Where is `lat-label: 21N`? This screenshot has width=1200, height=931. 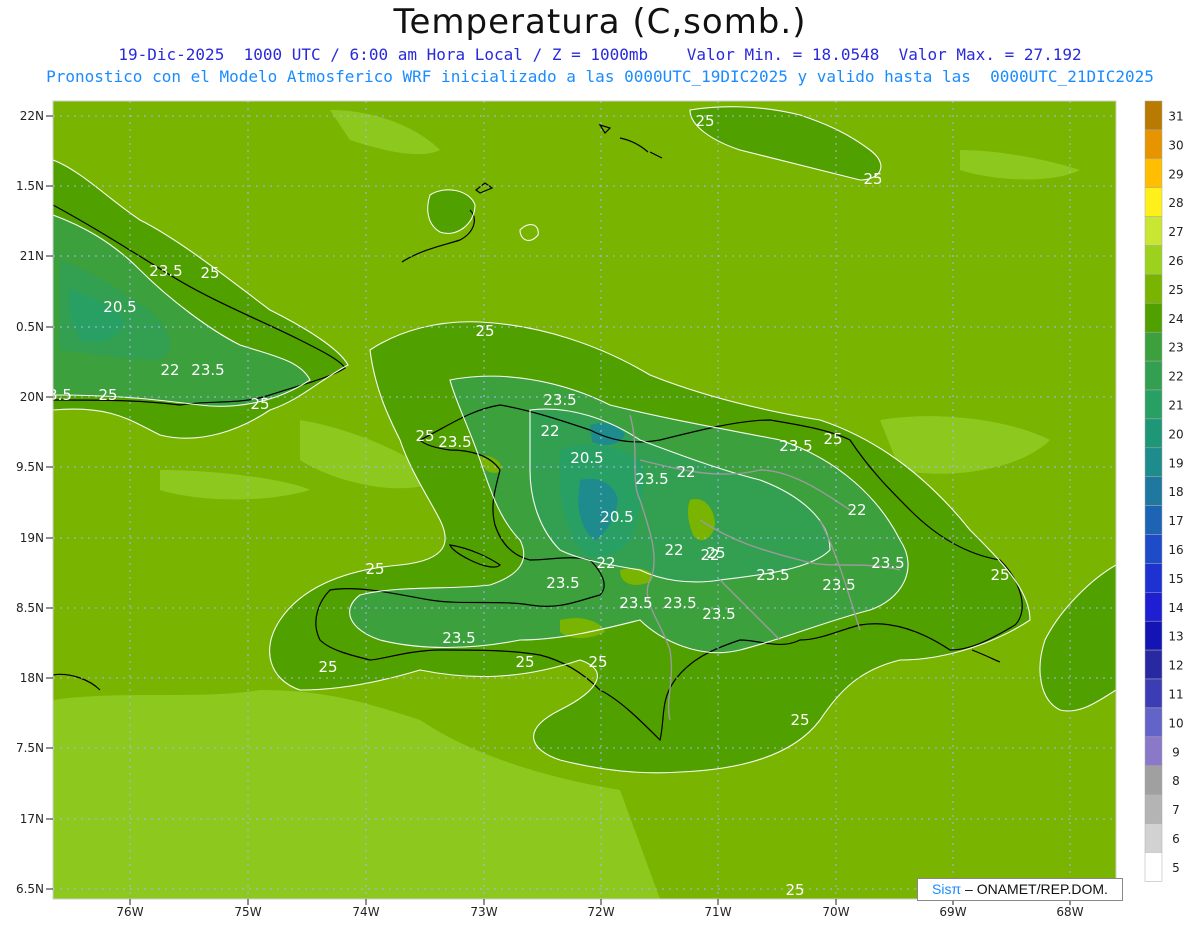
lat-label: 21N is located at coordinates (32, 256).